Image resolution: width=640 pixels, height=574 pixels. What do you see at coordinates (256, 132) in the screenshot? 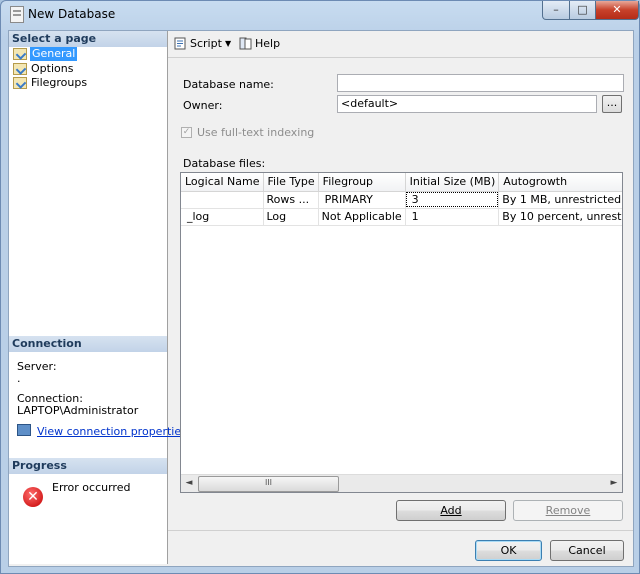
I see `fulltext-label: Use full-text indexing` at bounding box center [256, 132].